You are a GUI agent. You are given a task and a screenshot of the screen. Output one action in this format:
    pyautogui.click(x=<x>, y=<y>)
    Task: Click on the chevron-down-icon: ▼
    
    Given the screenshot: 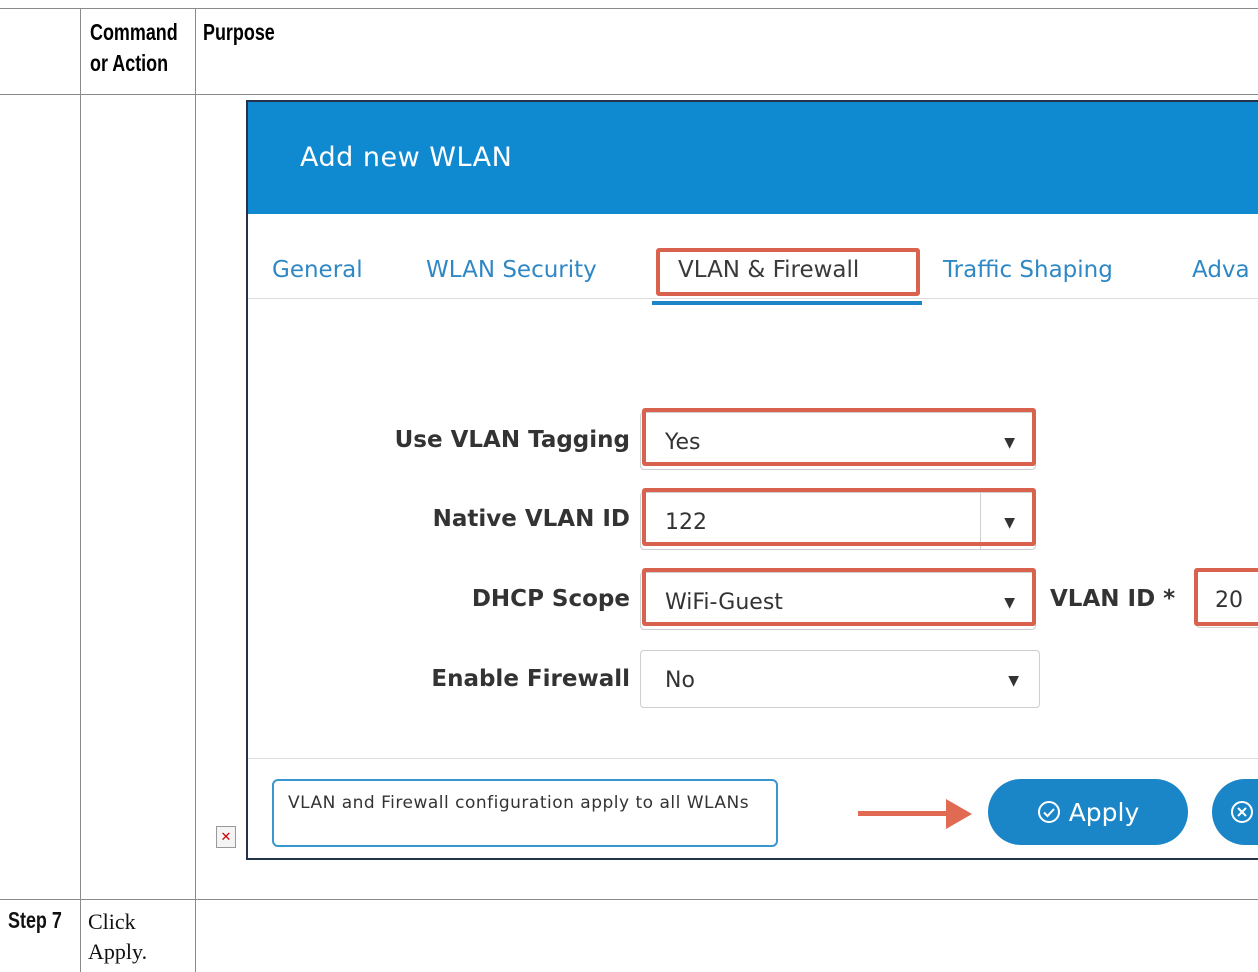 What is the action you would take?
    pyautogui.click(x=1013, y=681)
    